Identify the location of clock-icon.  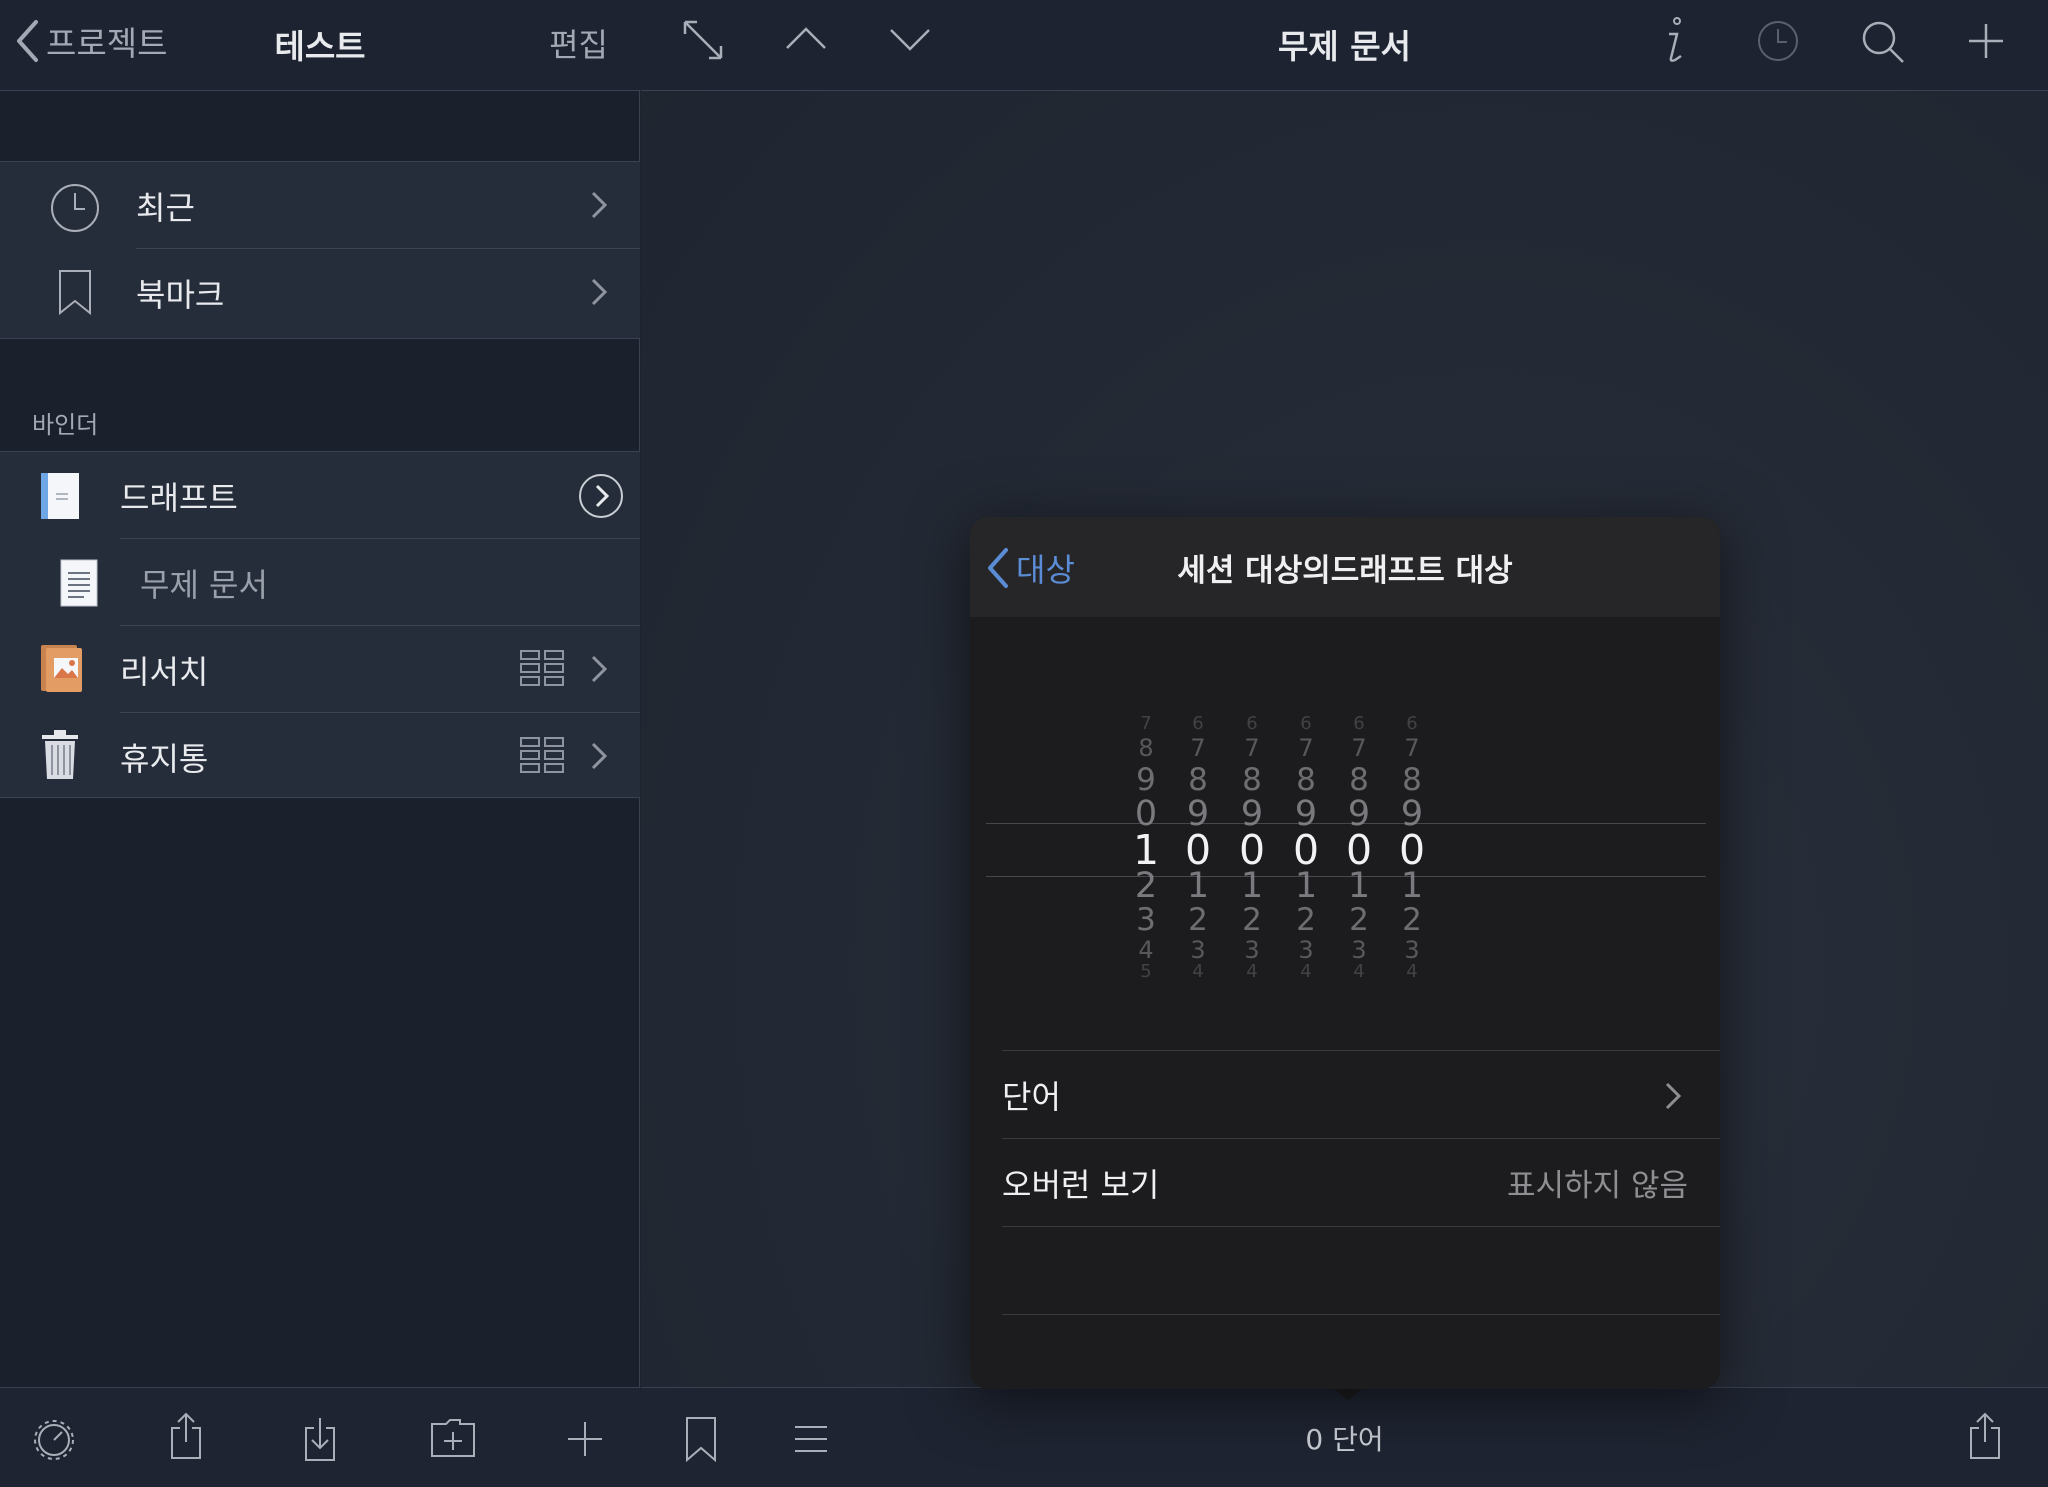
(75, 208).